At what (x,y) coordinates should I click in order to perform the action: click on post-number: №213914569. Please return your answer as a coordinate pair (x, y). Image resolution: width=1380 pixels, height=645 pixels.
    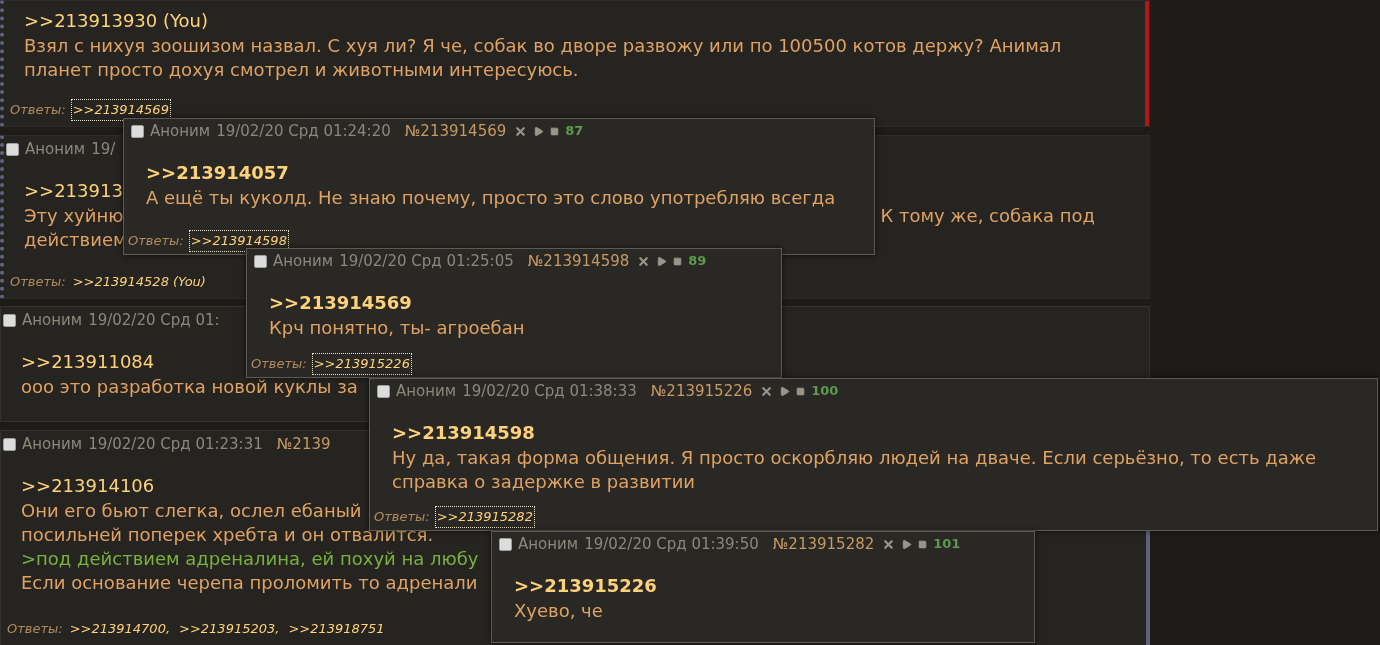
    Looking at the image, I should click on (455, 131).